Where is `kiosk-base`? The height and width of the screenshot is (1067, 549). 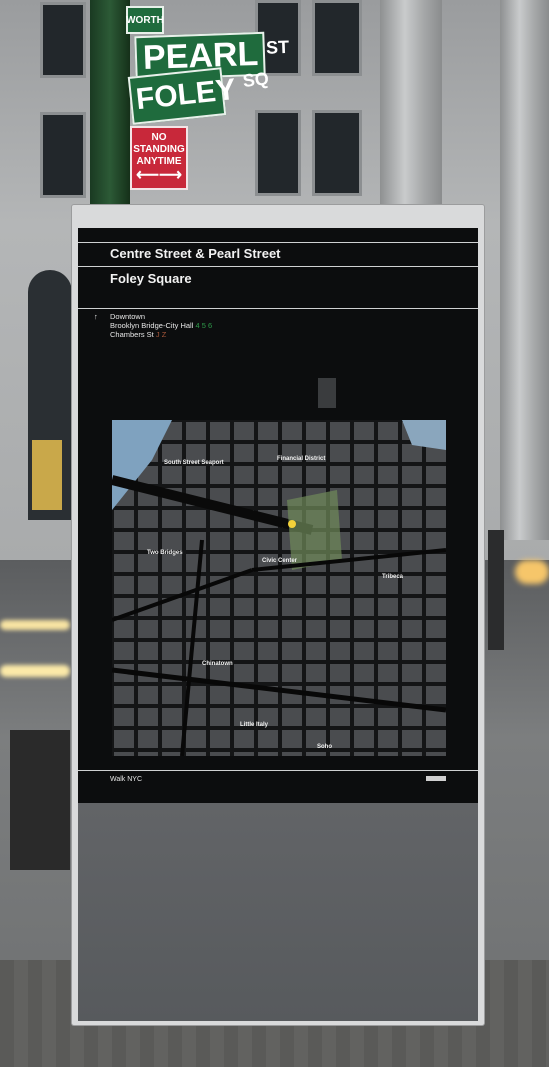 kiosk-base is located at coordinates (278, 912).